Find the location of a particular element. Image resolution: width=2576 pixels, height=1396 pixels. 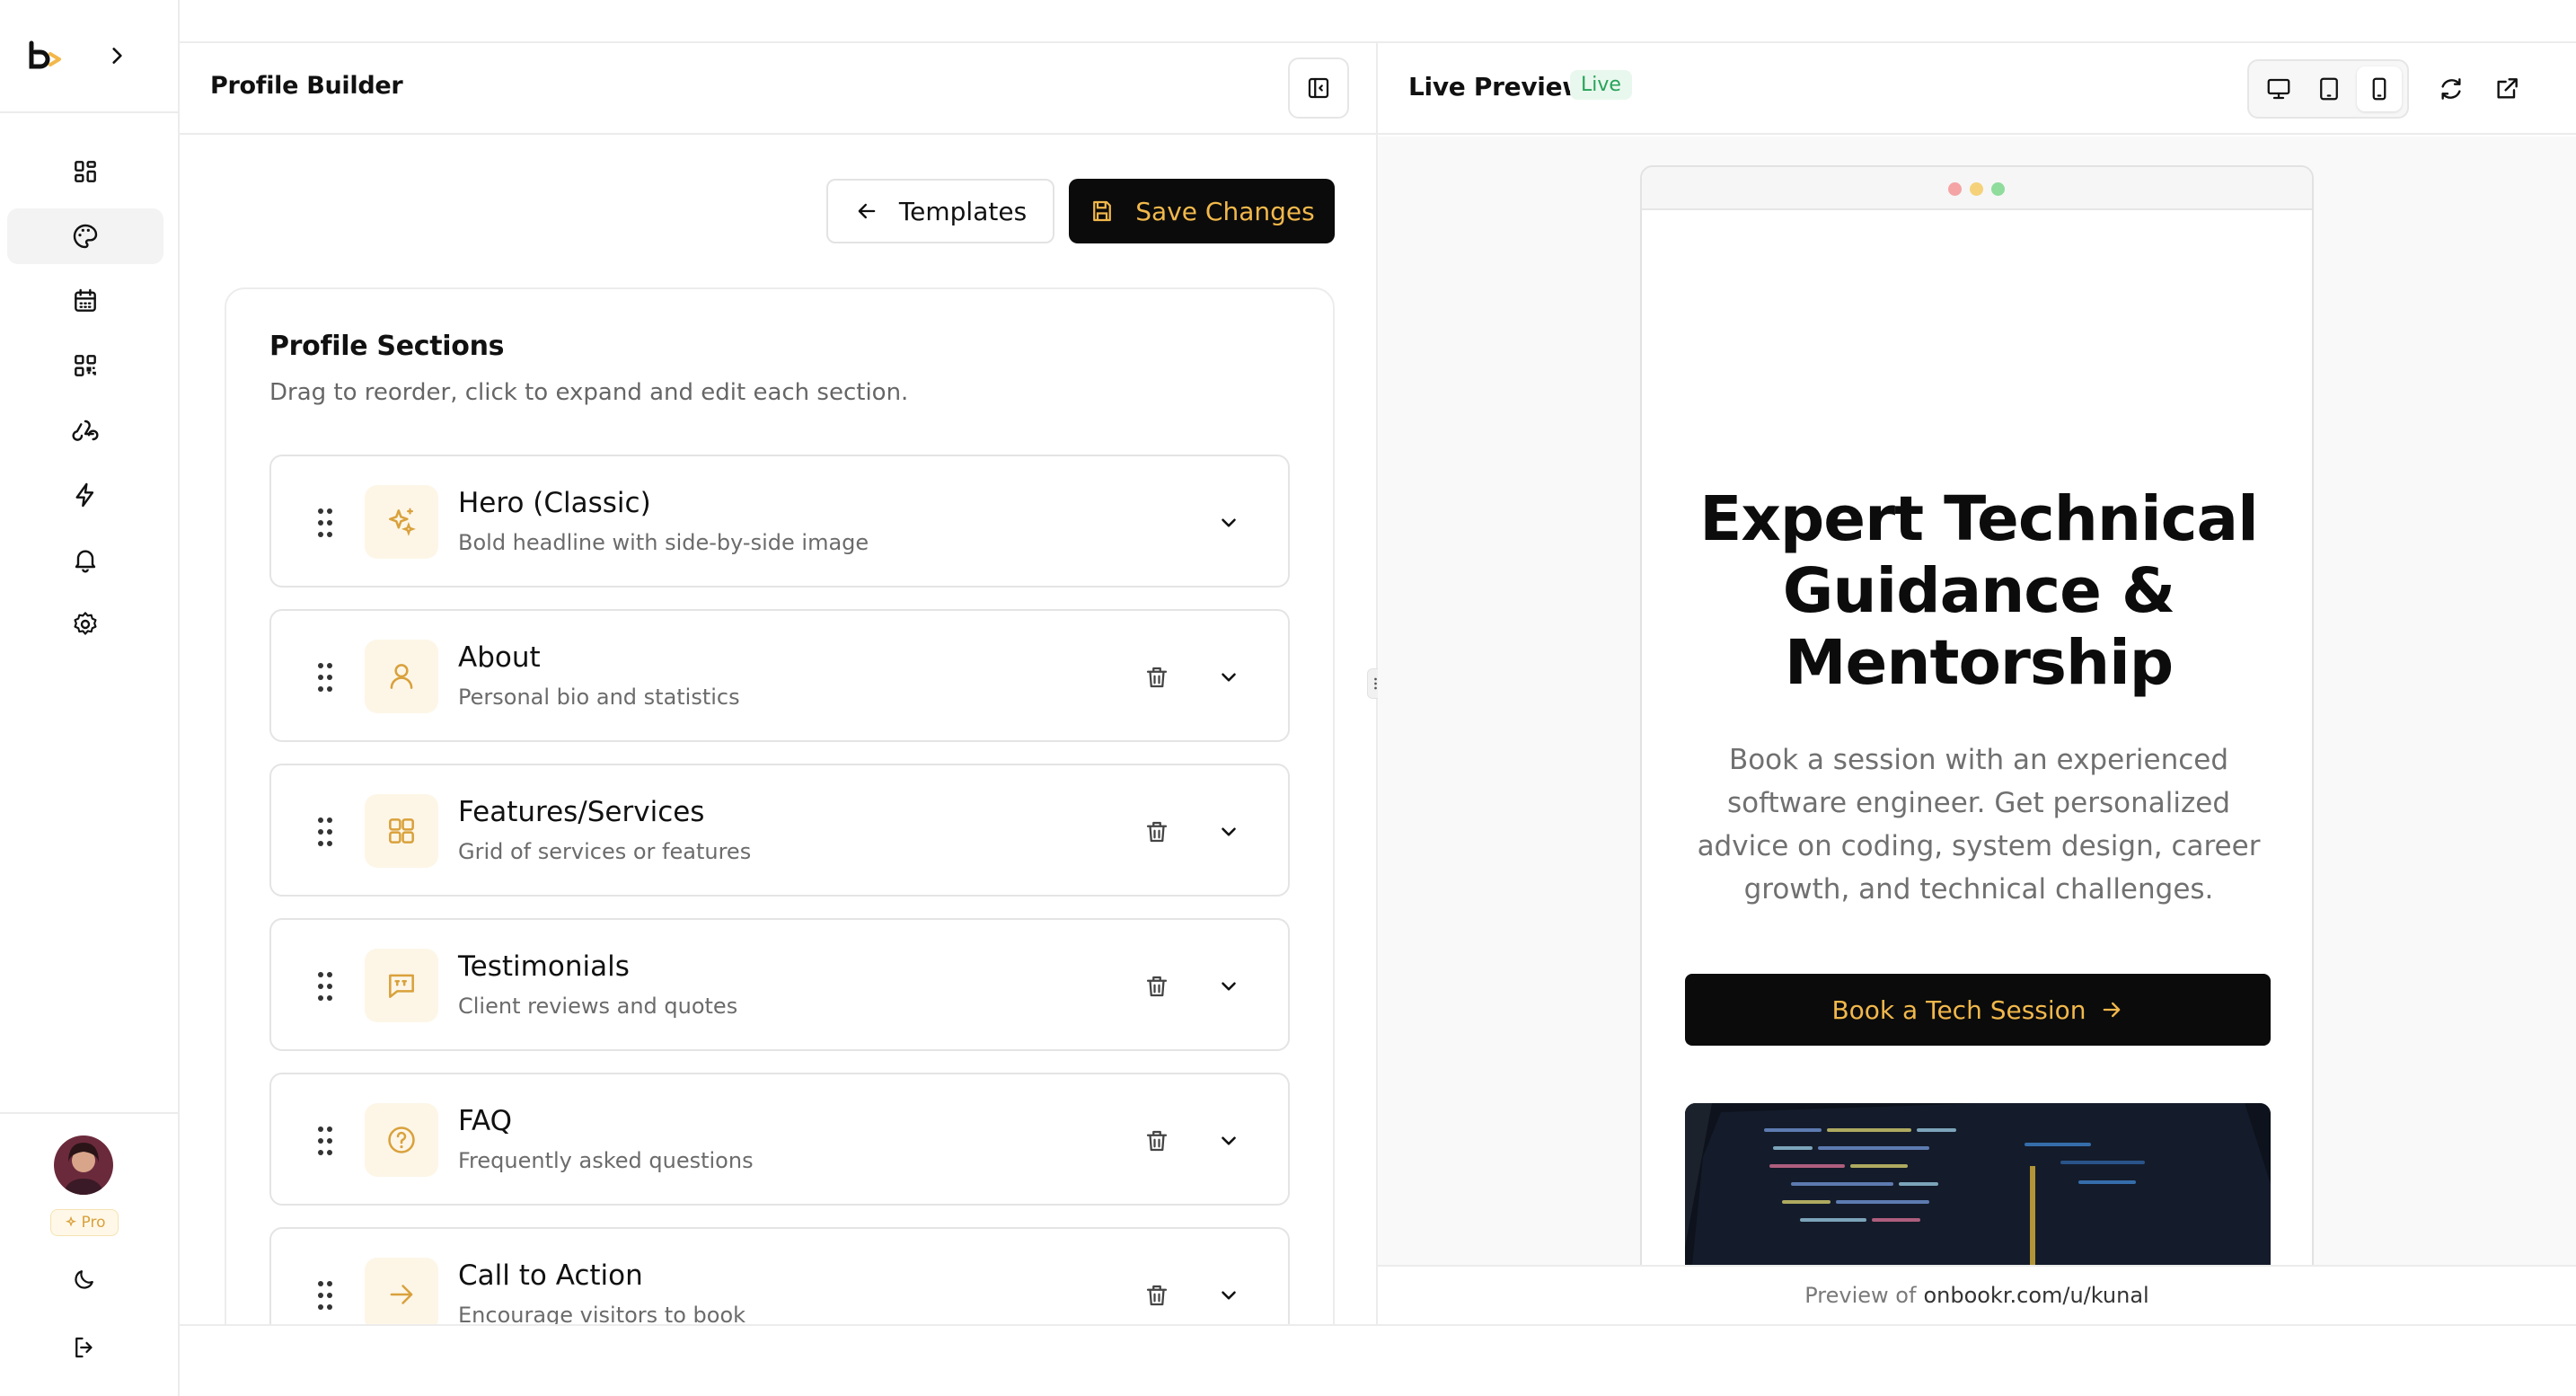

live-badge: Live is located at coordinates (1601, 85).